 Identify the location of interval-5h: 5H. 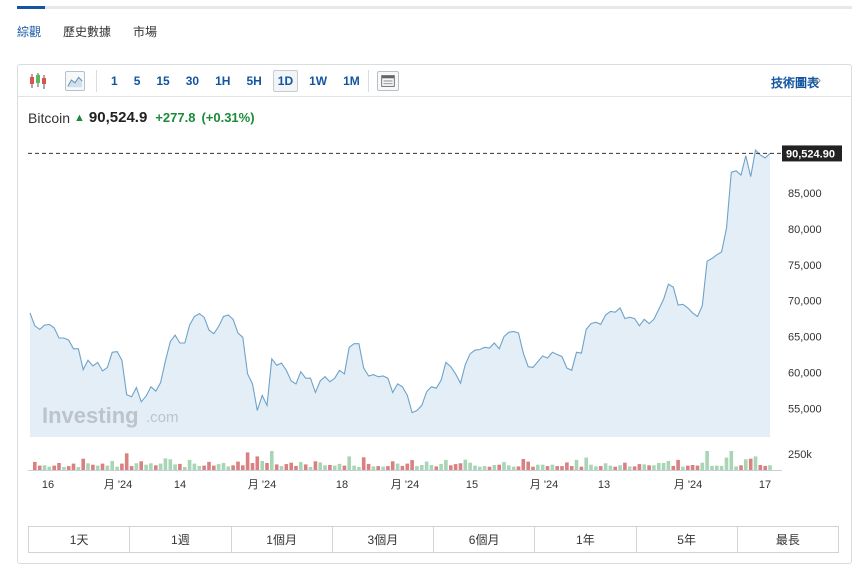
(253, 81).